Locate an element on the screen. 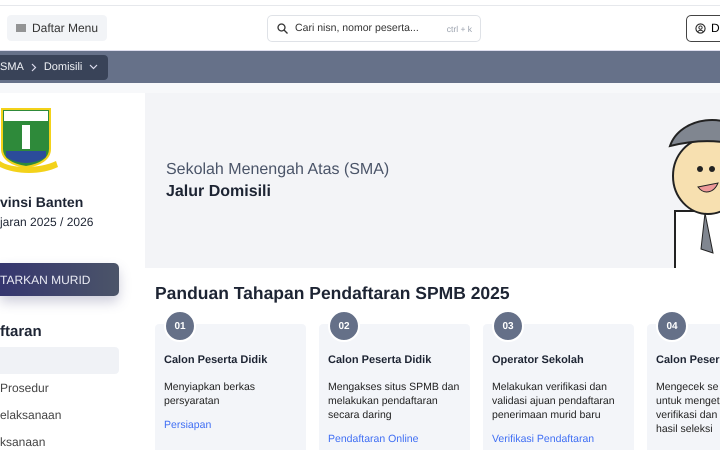  chevron-right-icon is located at coordinates (33, 67).